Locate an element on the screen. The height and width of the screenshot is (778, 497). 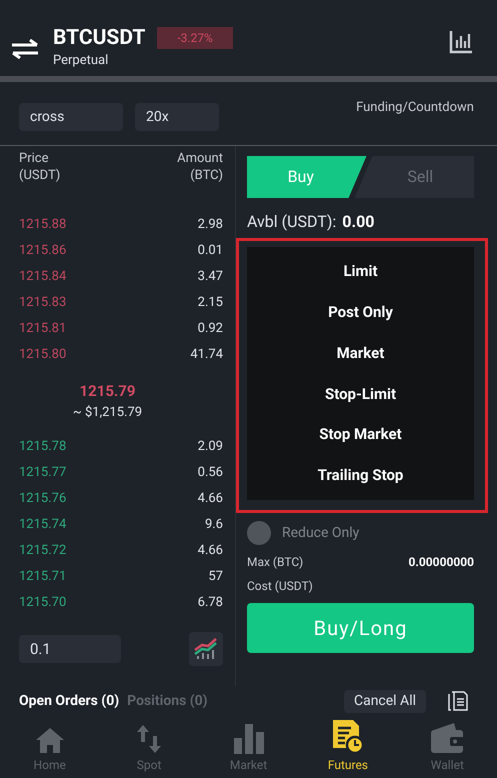
menu-item: Stop Market is located at coordinates (360, 434).